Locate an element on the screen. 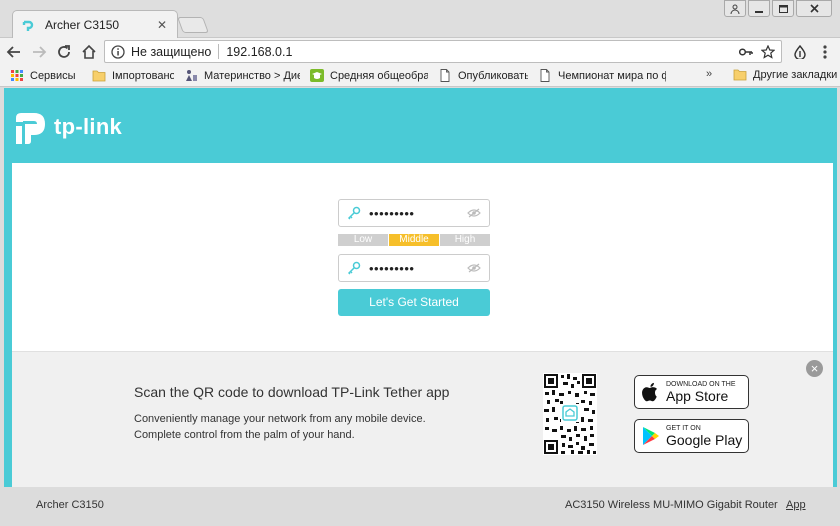 The width and height of the screenshot is (840, 526). bookmark-item: Средняя общеобразов is located at coordinates (369, 75).